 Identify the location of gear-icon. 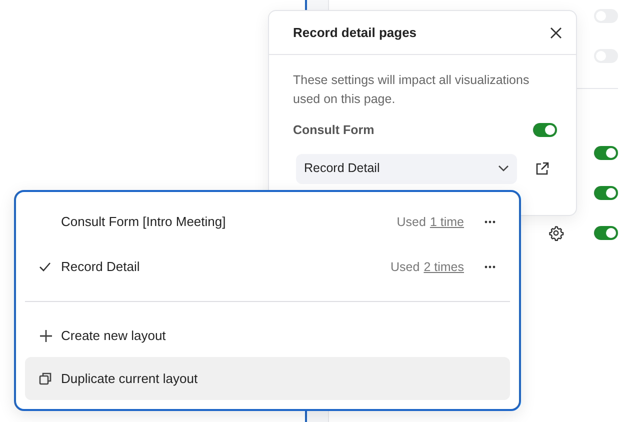
(556, 233).